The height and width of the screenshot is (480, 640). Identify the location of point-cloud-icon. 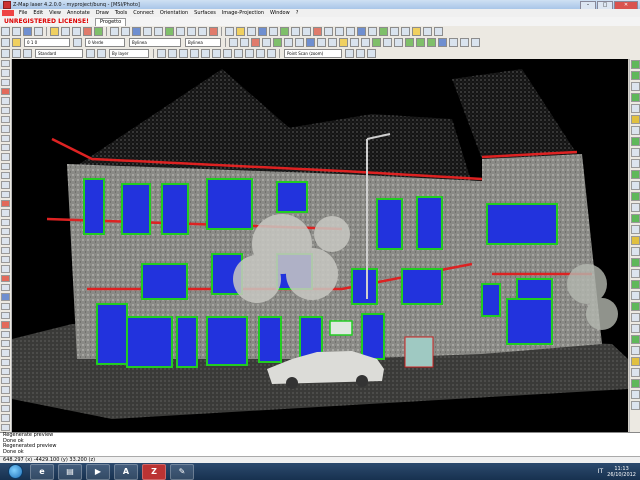
(262, 31).